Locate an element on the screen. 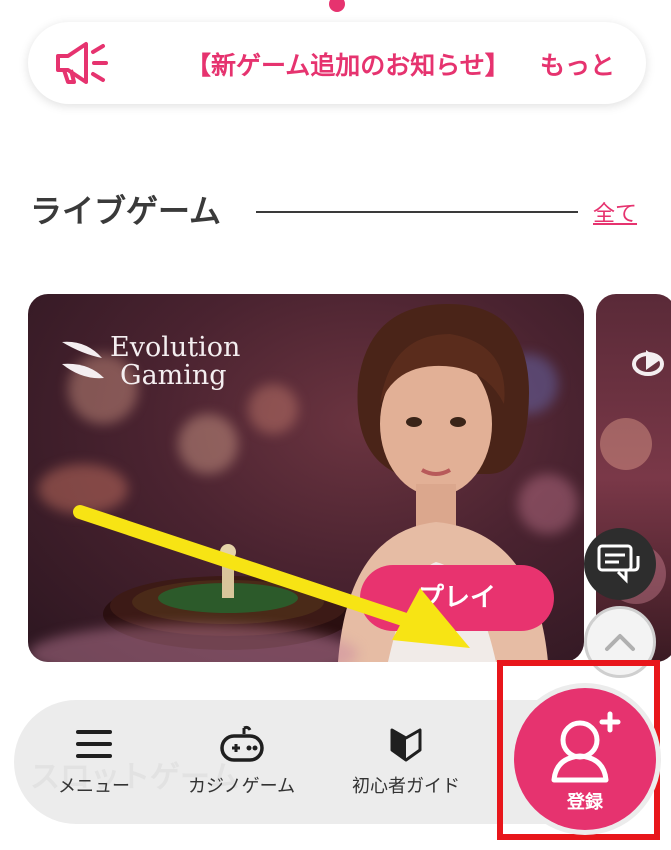 This screenshot has width=671, height=850. nav-label-casino-games: カジノゲーム is located at coordinates (242, 786).